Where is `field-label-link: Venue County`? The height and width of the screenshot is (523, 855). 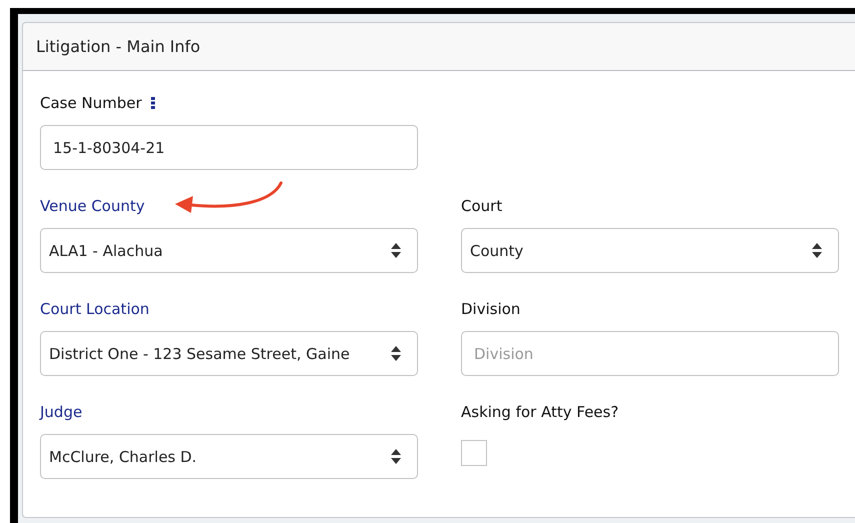
field-label-link: Venue County is located at coordinates (92, 206).